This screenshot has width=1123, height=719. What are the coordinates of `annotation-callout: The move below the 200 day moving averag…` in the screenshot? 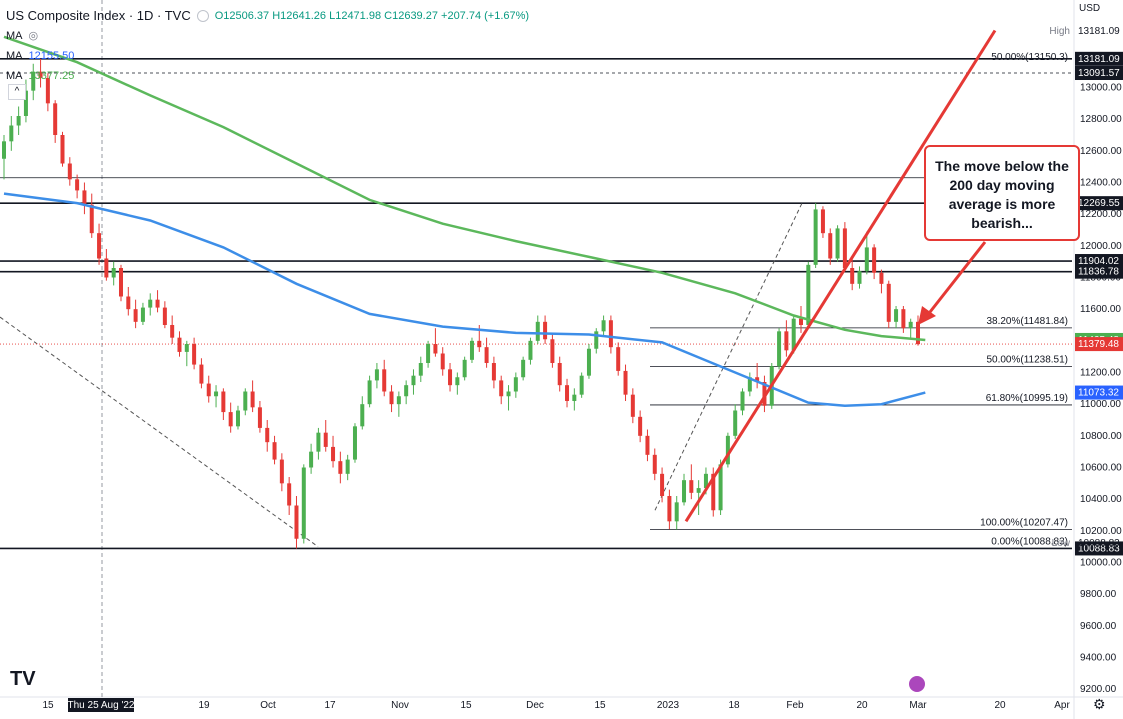 It's located at (1002, 193).